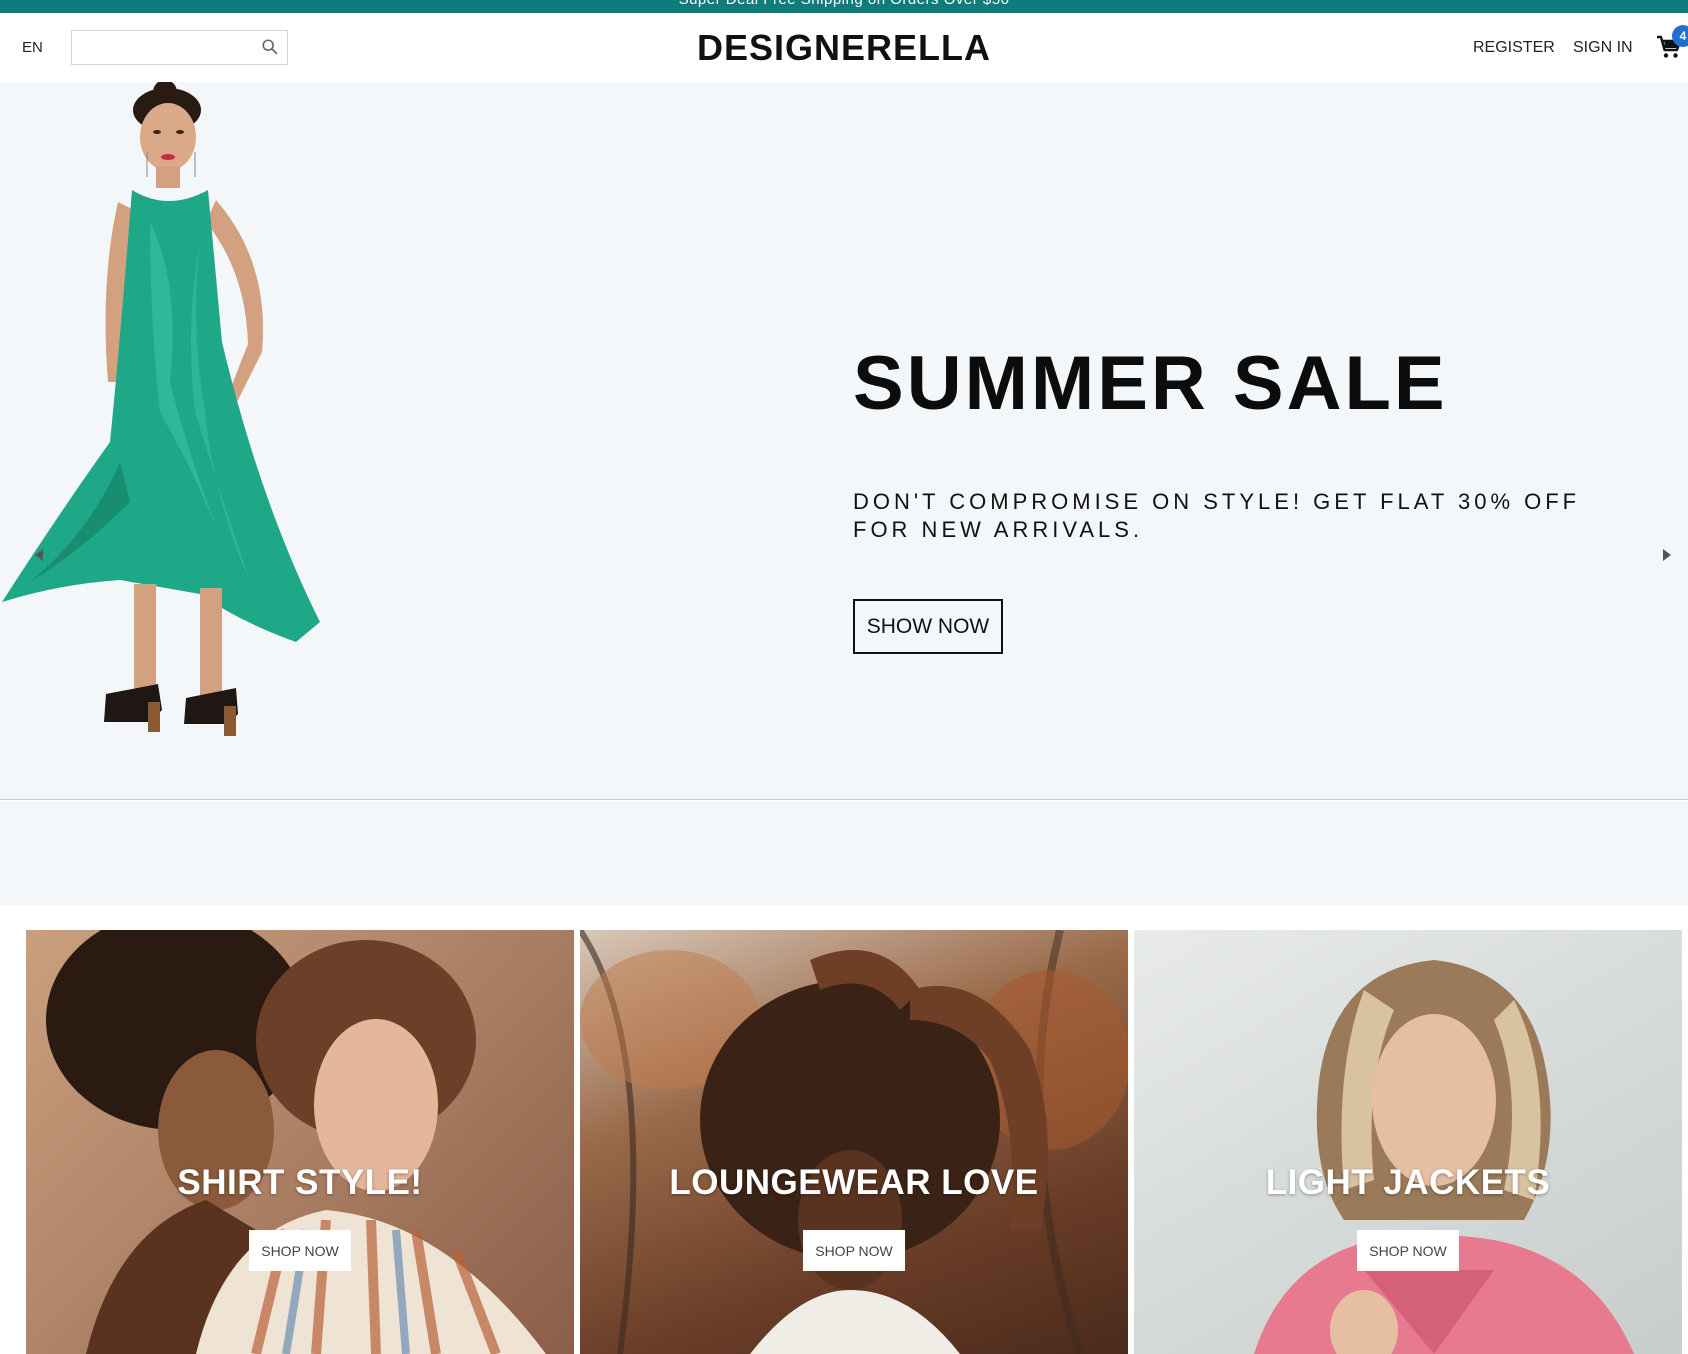  I want to click on hero-title: SUMMER SALE, so click(1150, 383).